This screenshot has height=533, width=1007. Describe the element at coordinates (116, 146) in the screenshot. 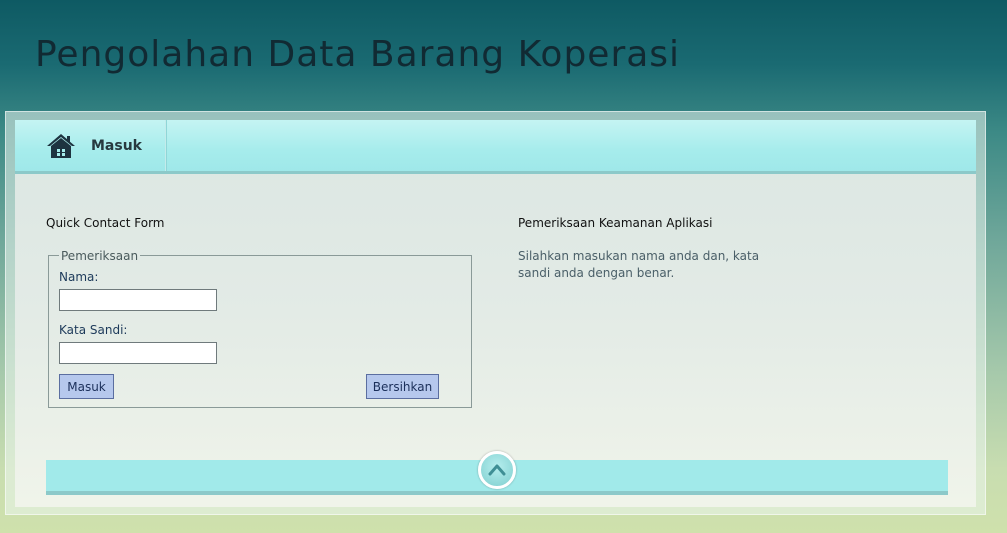

I see `nav-item-label: Masuk` at that location.